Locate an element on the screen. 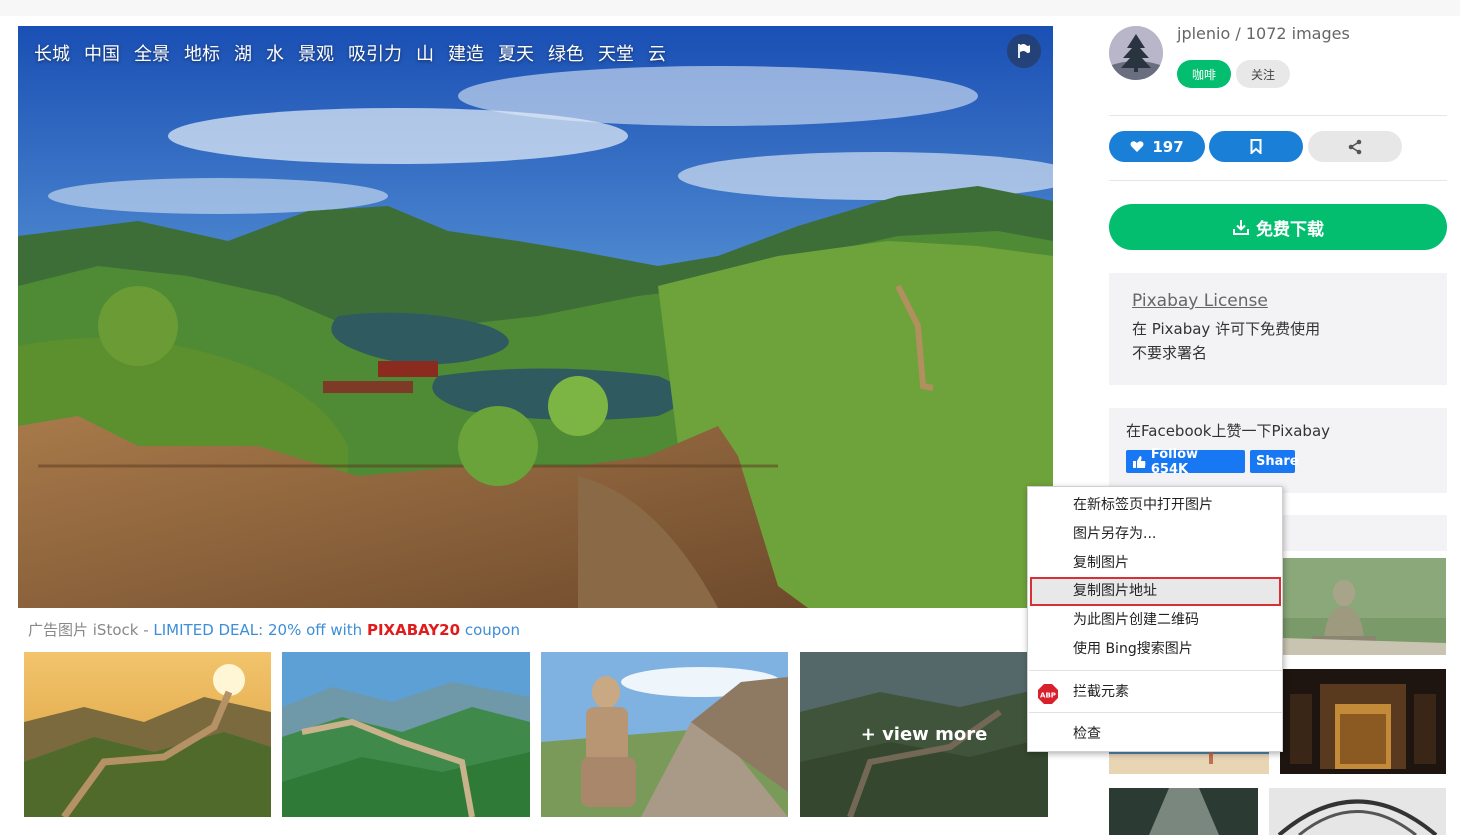 The image size is (1460, 835). like-count: 197 is located at coordinates (1168, 146).